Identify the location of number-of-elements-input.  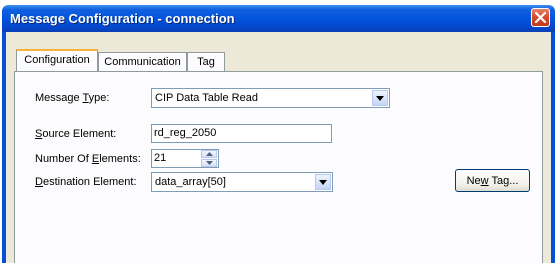
(175, 158).